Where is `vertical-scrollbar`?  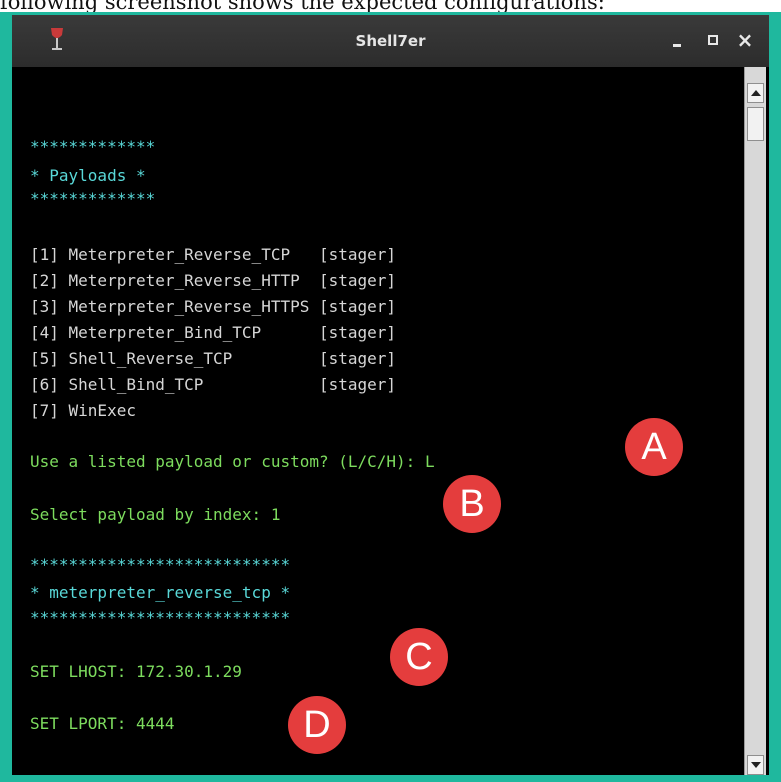
vertical-scrollbar is located at coordinates (755, 421).